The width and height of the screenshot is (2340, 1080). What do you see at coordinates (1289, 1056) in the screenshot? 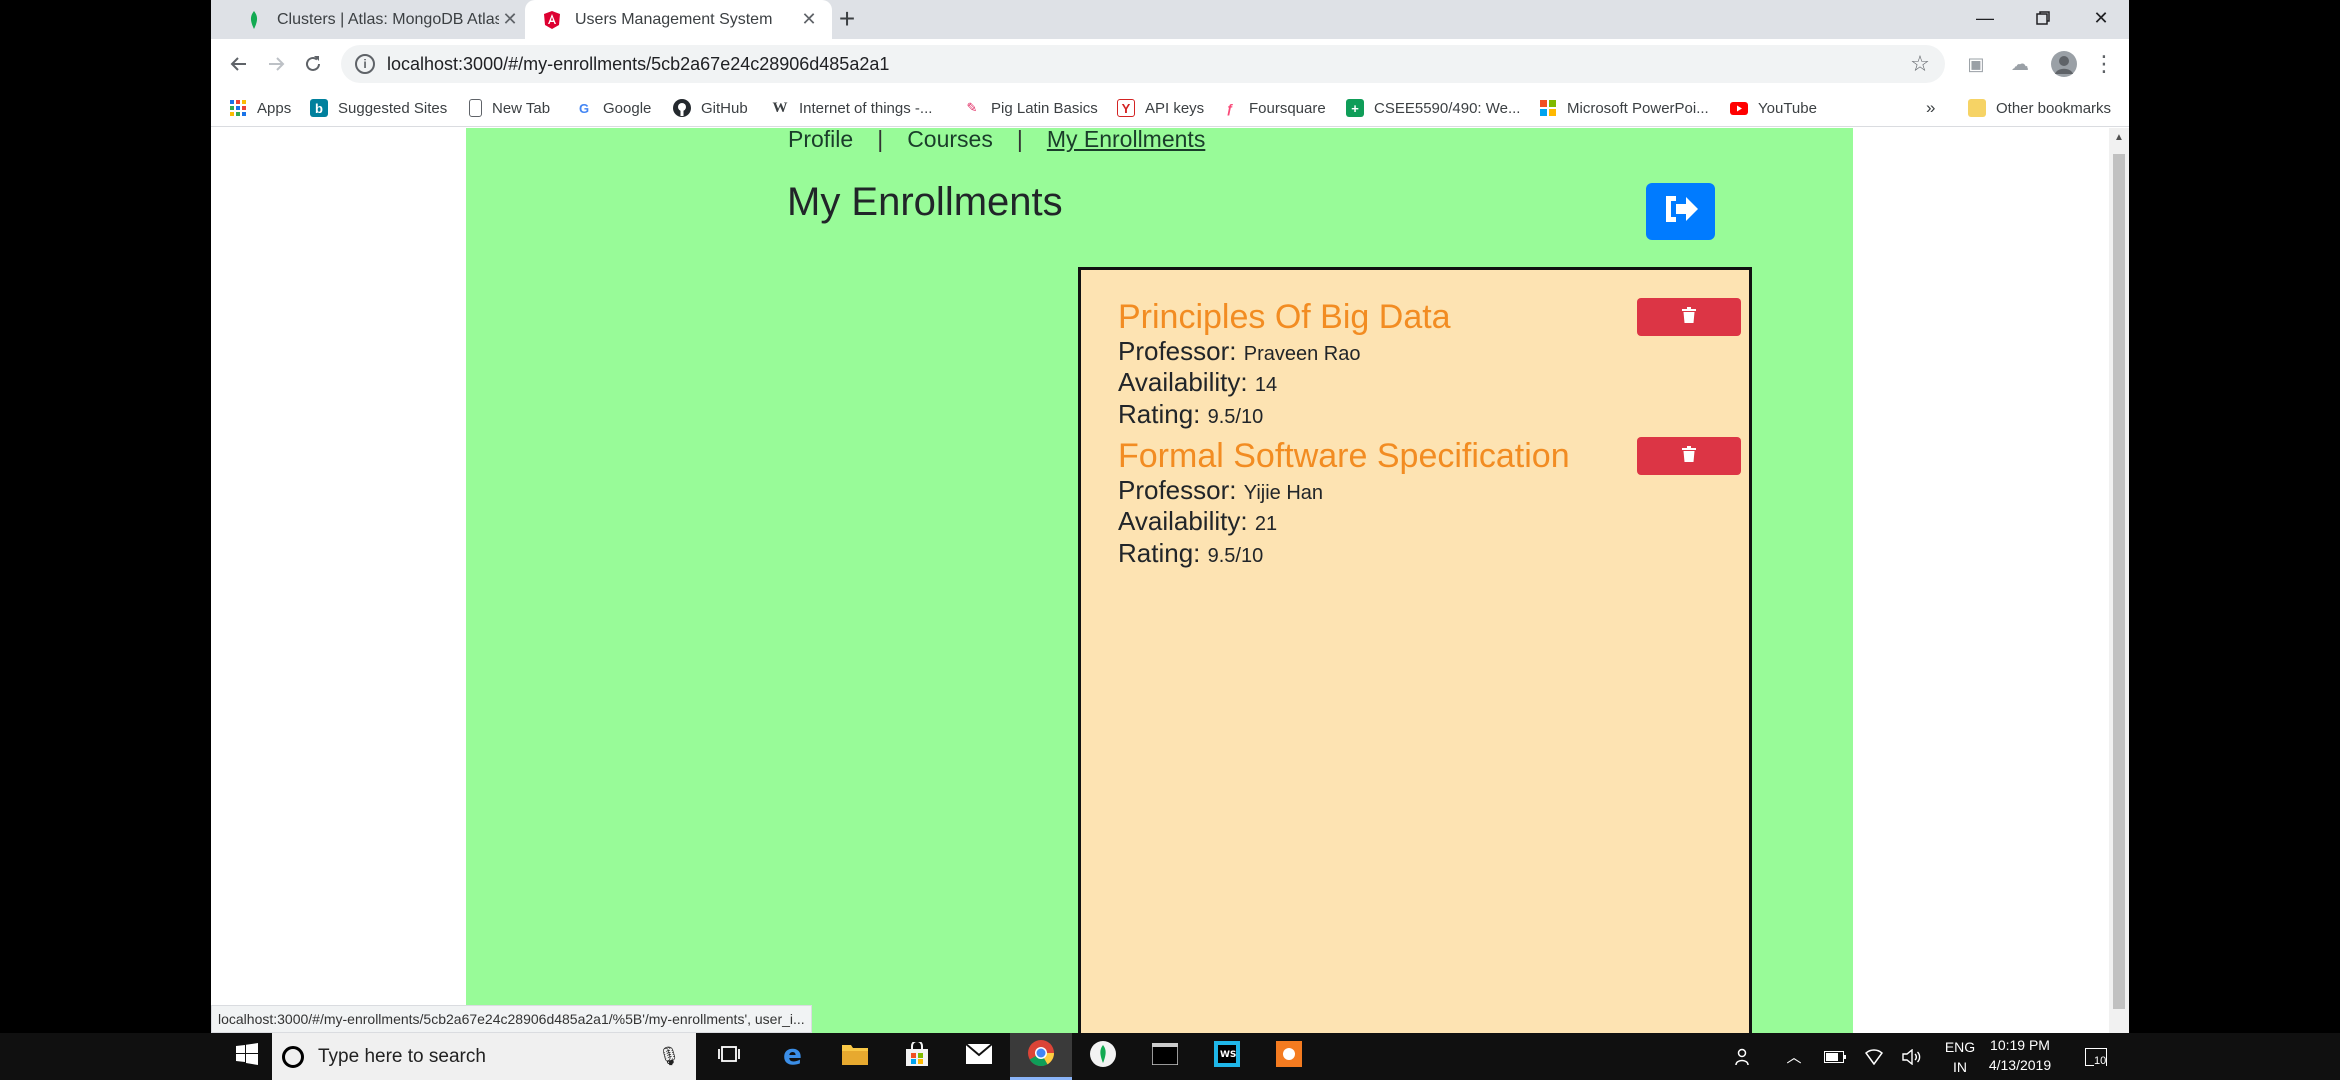
I see `taskbar-recorder` at bounding box center [1289, 1056].